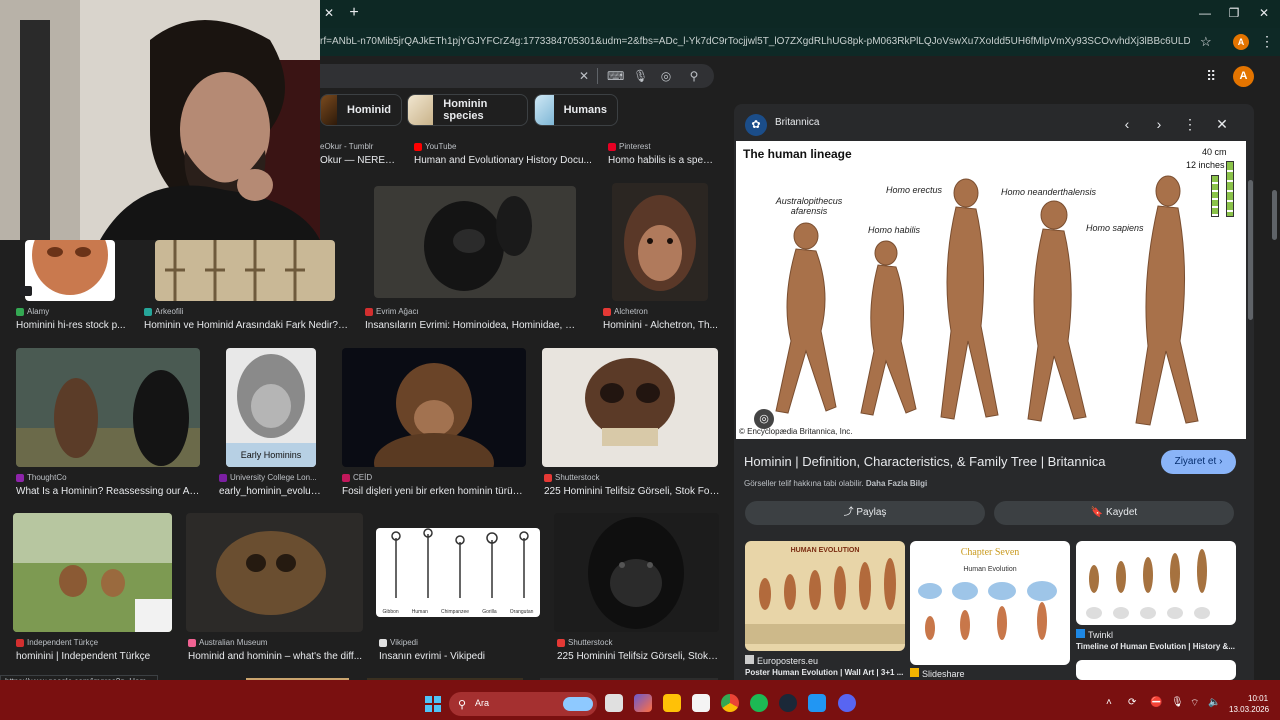 The image size is (1280, 720). What do you see at coordinates (1214, 702) in the screenshot?
I see `volume-icon: 🔈` at bounding box center [1214, 702].